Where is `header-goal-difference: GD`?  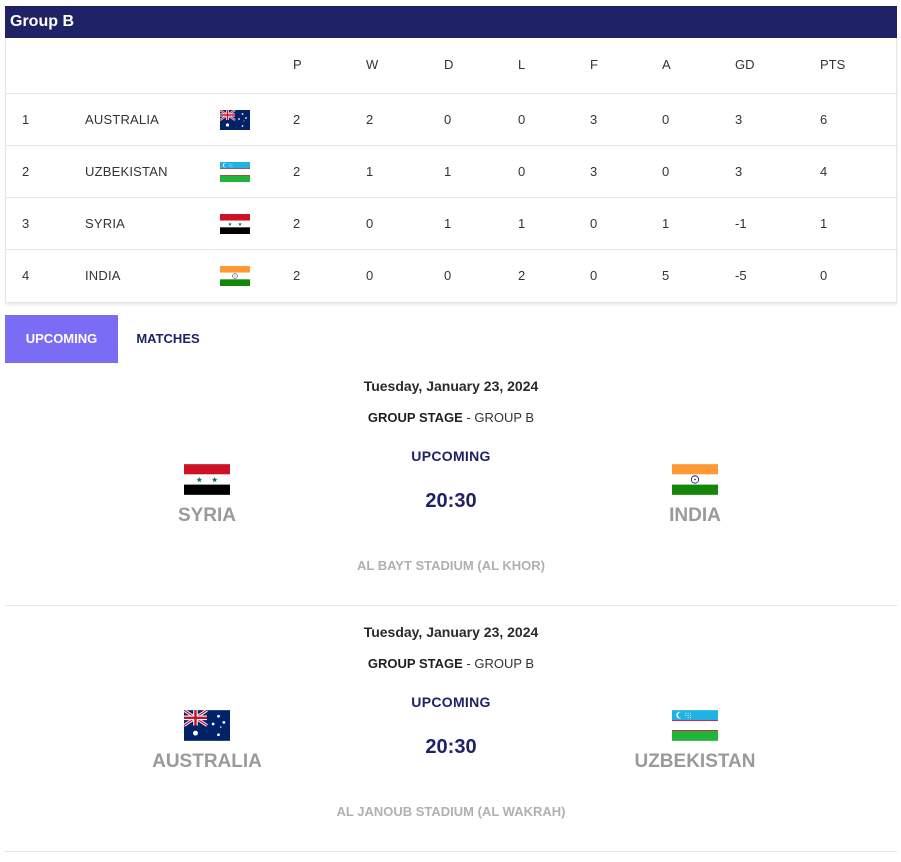 header-goal-difference: GD is located at coordinates (745, 64).